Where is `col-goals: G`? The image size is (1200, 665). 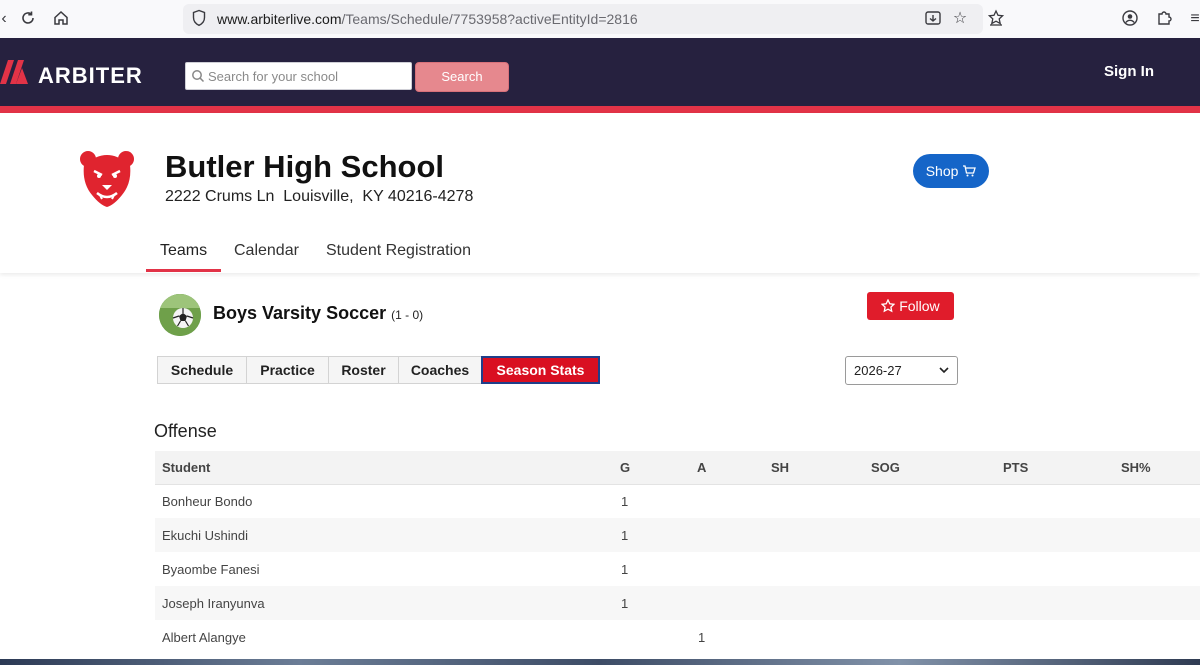
col-goals: G is located at coordinates (625, 467).